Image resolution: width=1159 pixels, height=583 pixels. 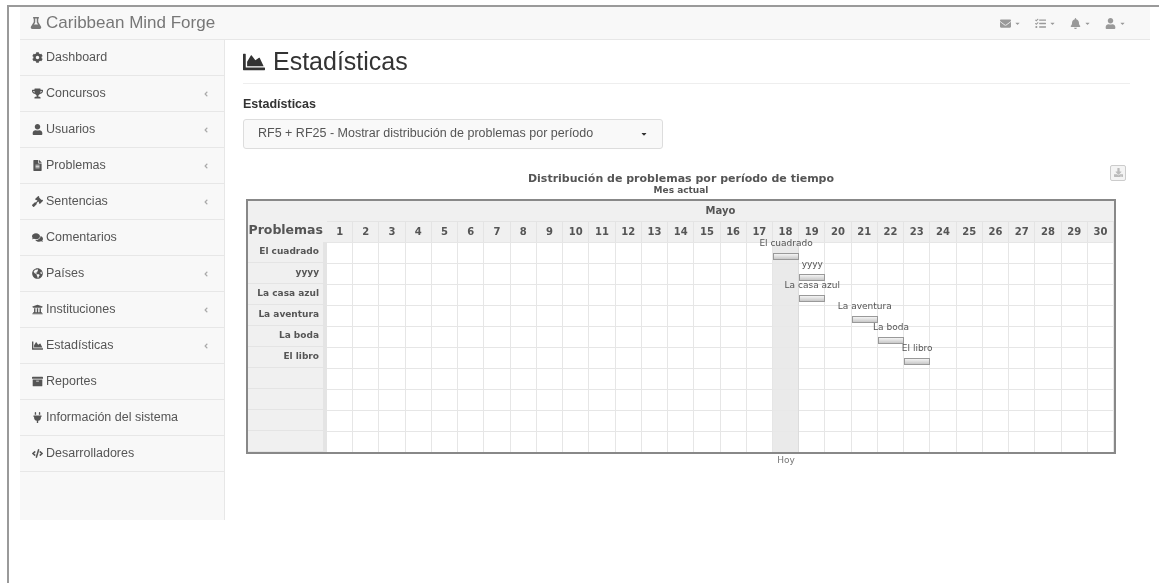 I want to click on sidebar-label: Reportes, so click(x=71, y=382).